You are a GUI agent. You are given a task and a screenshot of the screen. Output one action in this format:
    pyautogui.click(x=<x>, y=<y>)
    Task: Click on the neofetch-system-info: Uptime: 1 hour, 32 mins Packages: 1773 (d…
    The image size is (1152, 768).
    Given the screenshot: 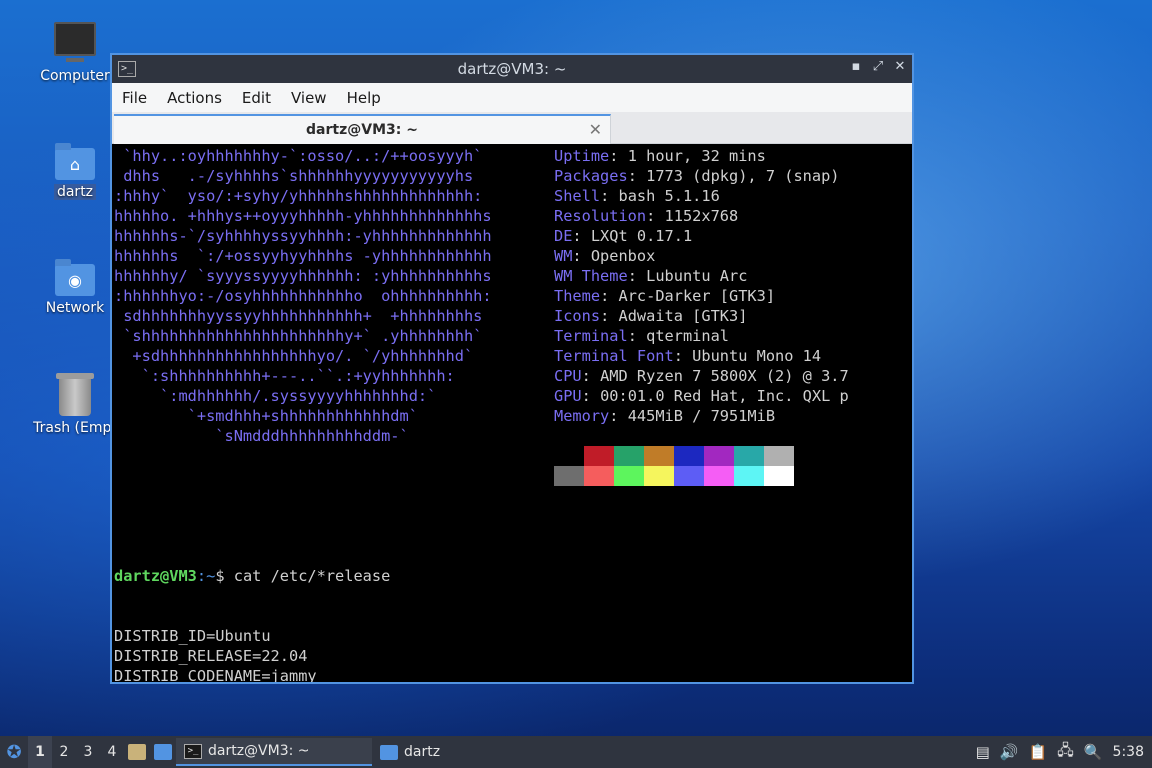 What is the action you would take?
    pyautogui.click(x=701, y=286)
    